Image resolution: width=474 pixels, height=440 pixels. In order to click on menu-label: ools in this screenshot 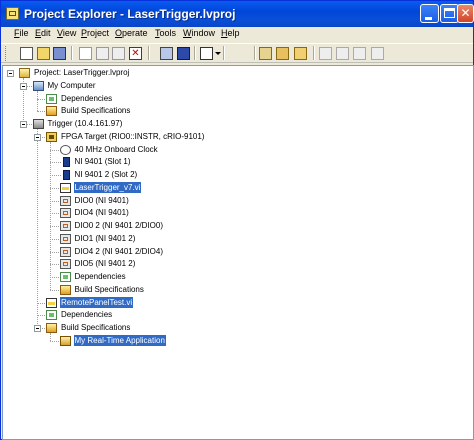, I will do `click(168, 33)`.